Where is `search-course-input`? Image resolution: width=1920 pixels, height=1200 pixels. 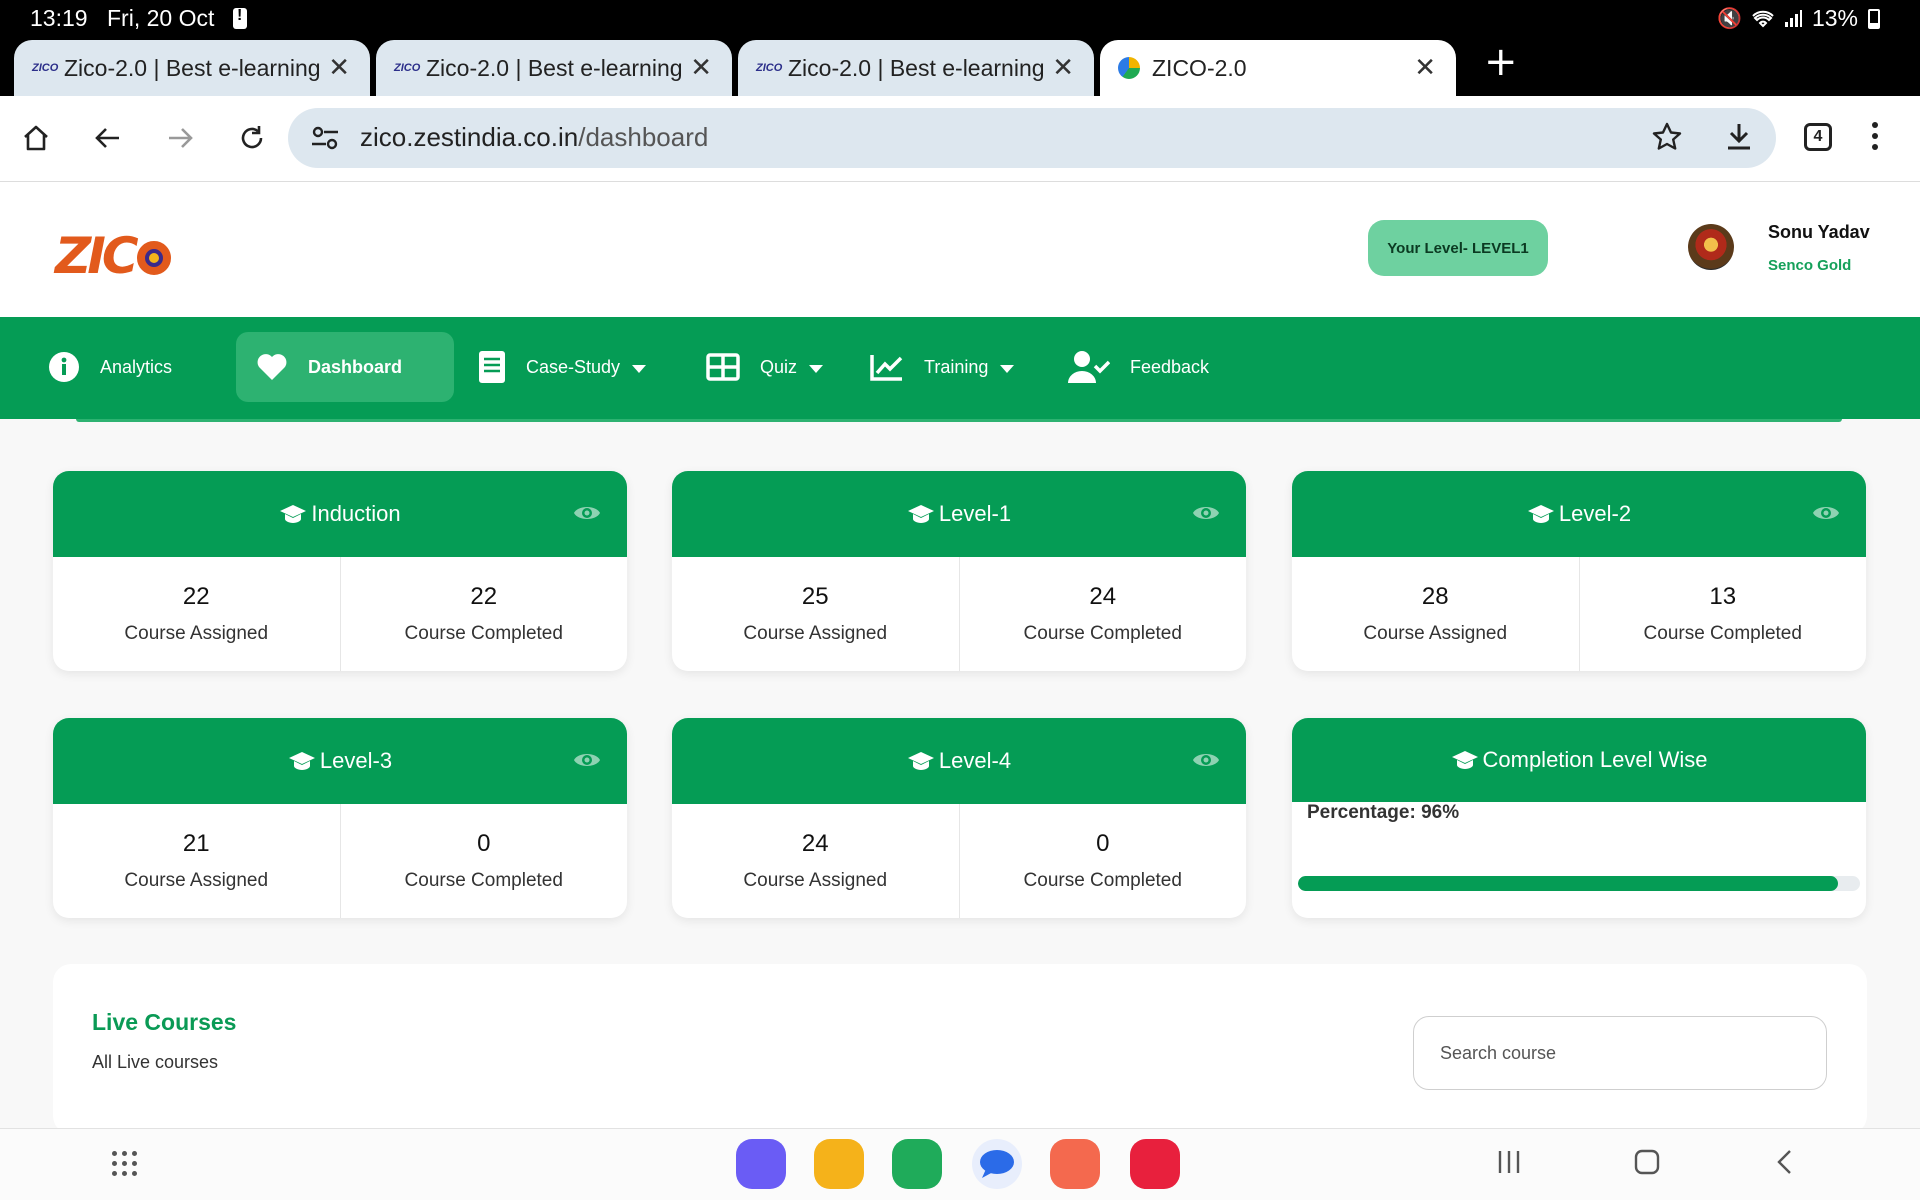
search-course-input is located at coordinates (1620, 1053).